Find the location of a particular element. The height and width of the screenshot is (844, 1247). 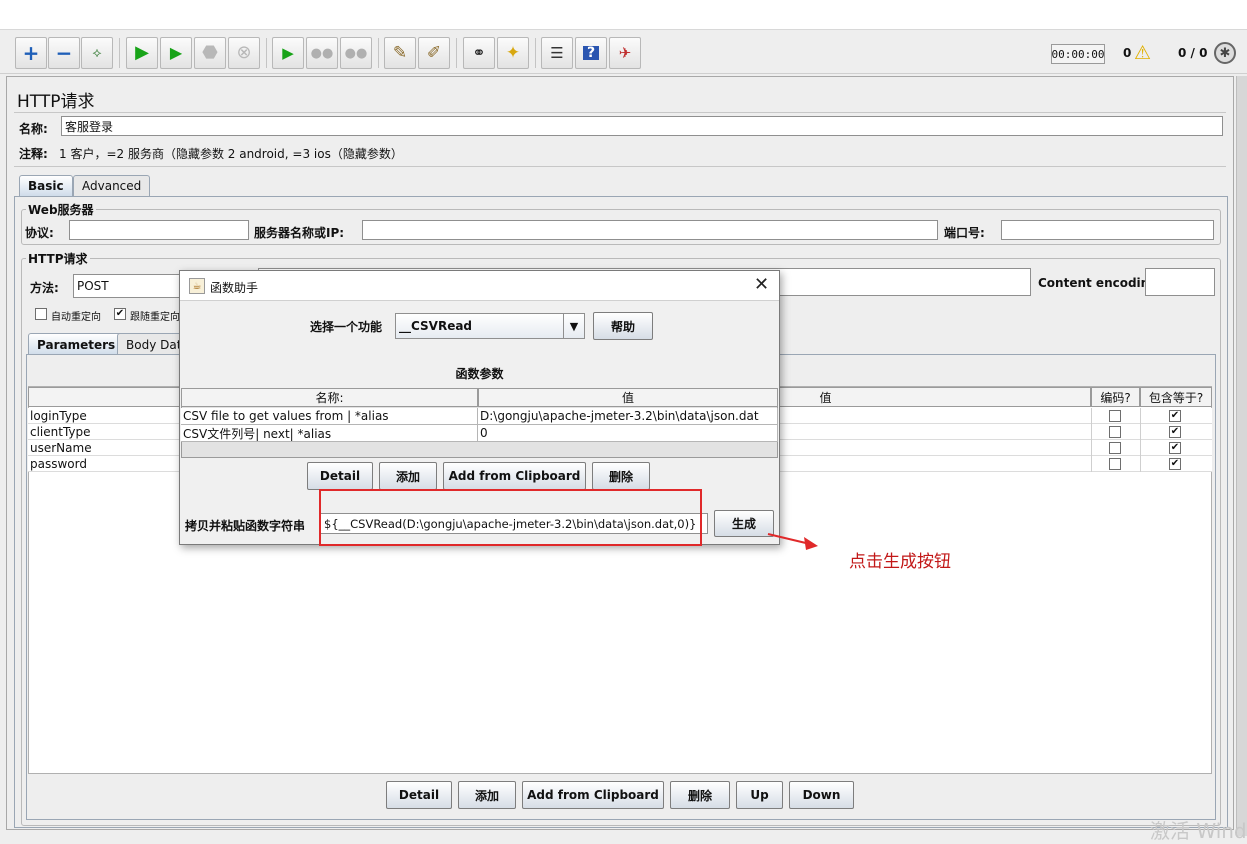

chevron-down-icon: ▼ is located at coordinates (573, 326).